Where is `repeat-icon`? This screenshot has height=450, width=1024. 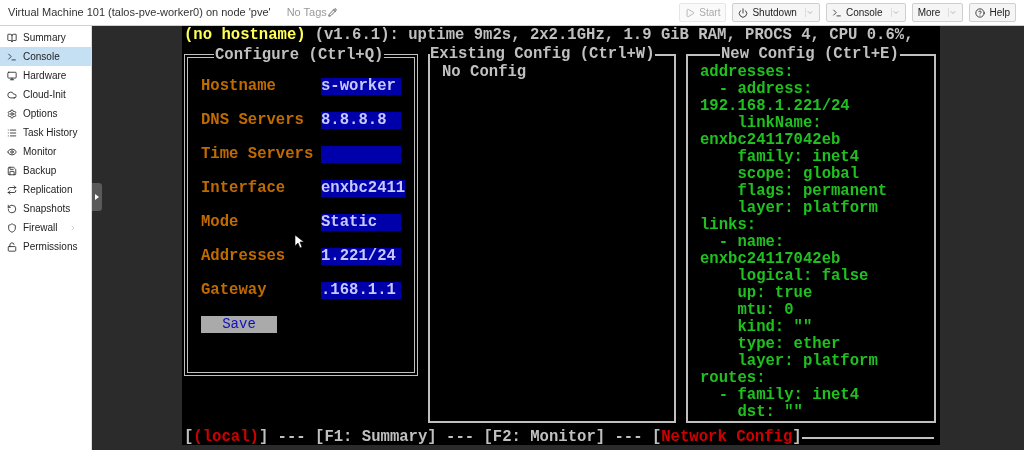 repeat-icon is located at coordinates (12, 189).